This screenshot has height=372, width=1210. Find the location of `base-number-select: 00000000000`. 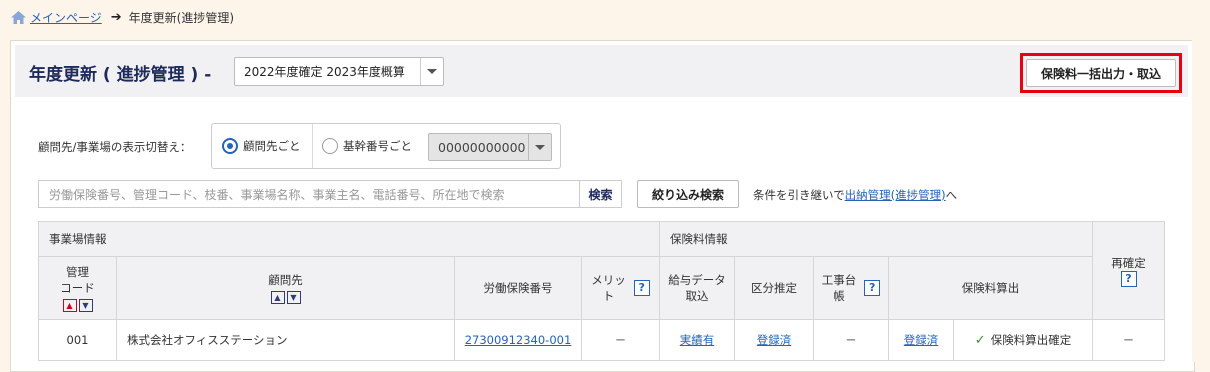

base-number-select: 00000000000 is located at coordinates (490, 147).